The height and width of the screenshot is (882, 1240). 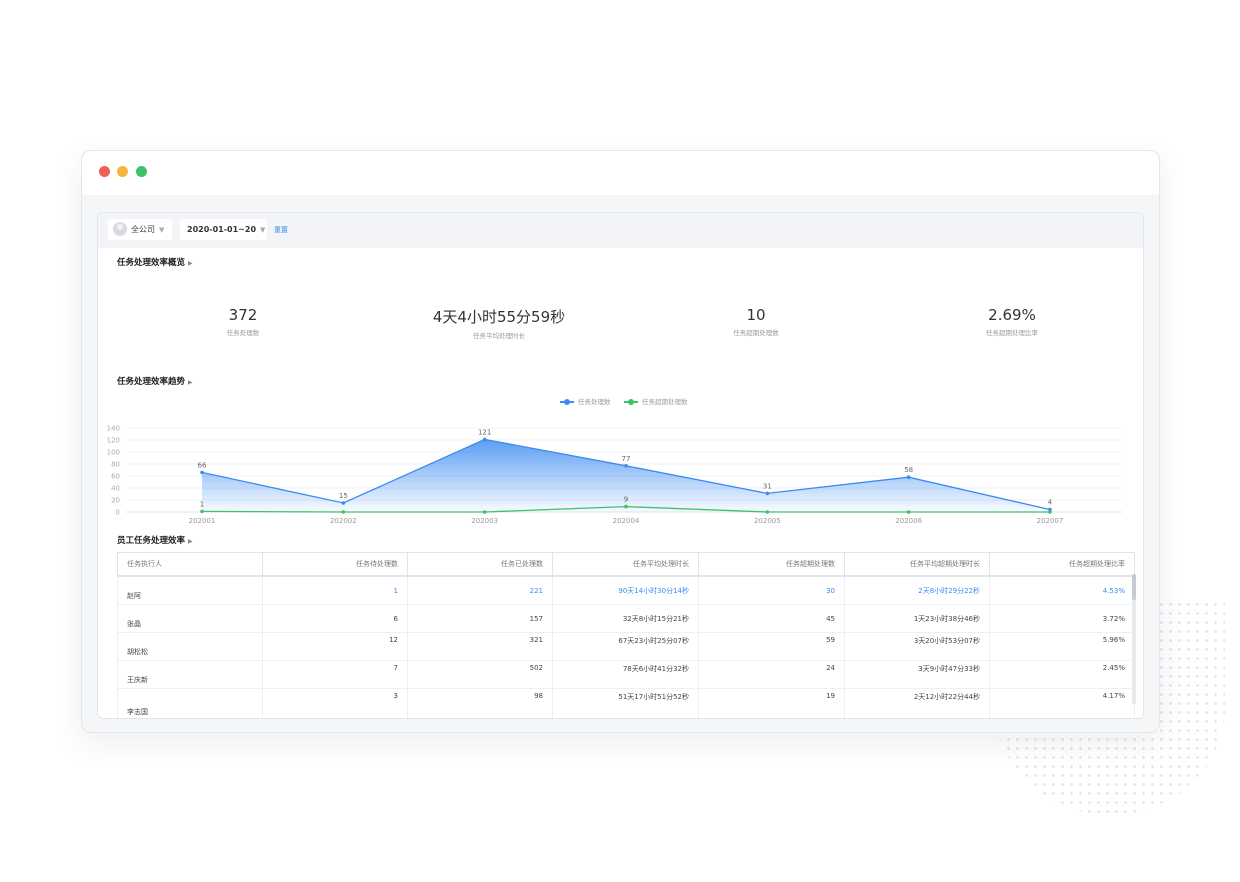 What do you see at coordinates (917, 564) in the screenshot?
I see `column-header: 任务平均超期处理时长` at bounding box center [917, 564].